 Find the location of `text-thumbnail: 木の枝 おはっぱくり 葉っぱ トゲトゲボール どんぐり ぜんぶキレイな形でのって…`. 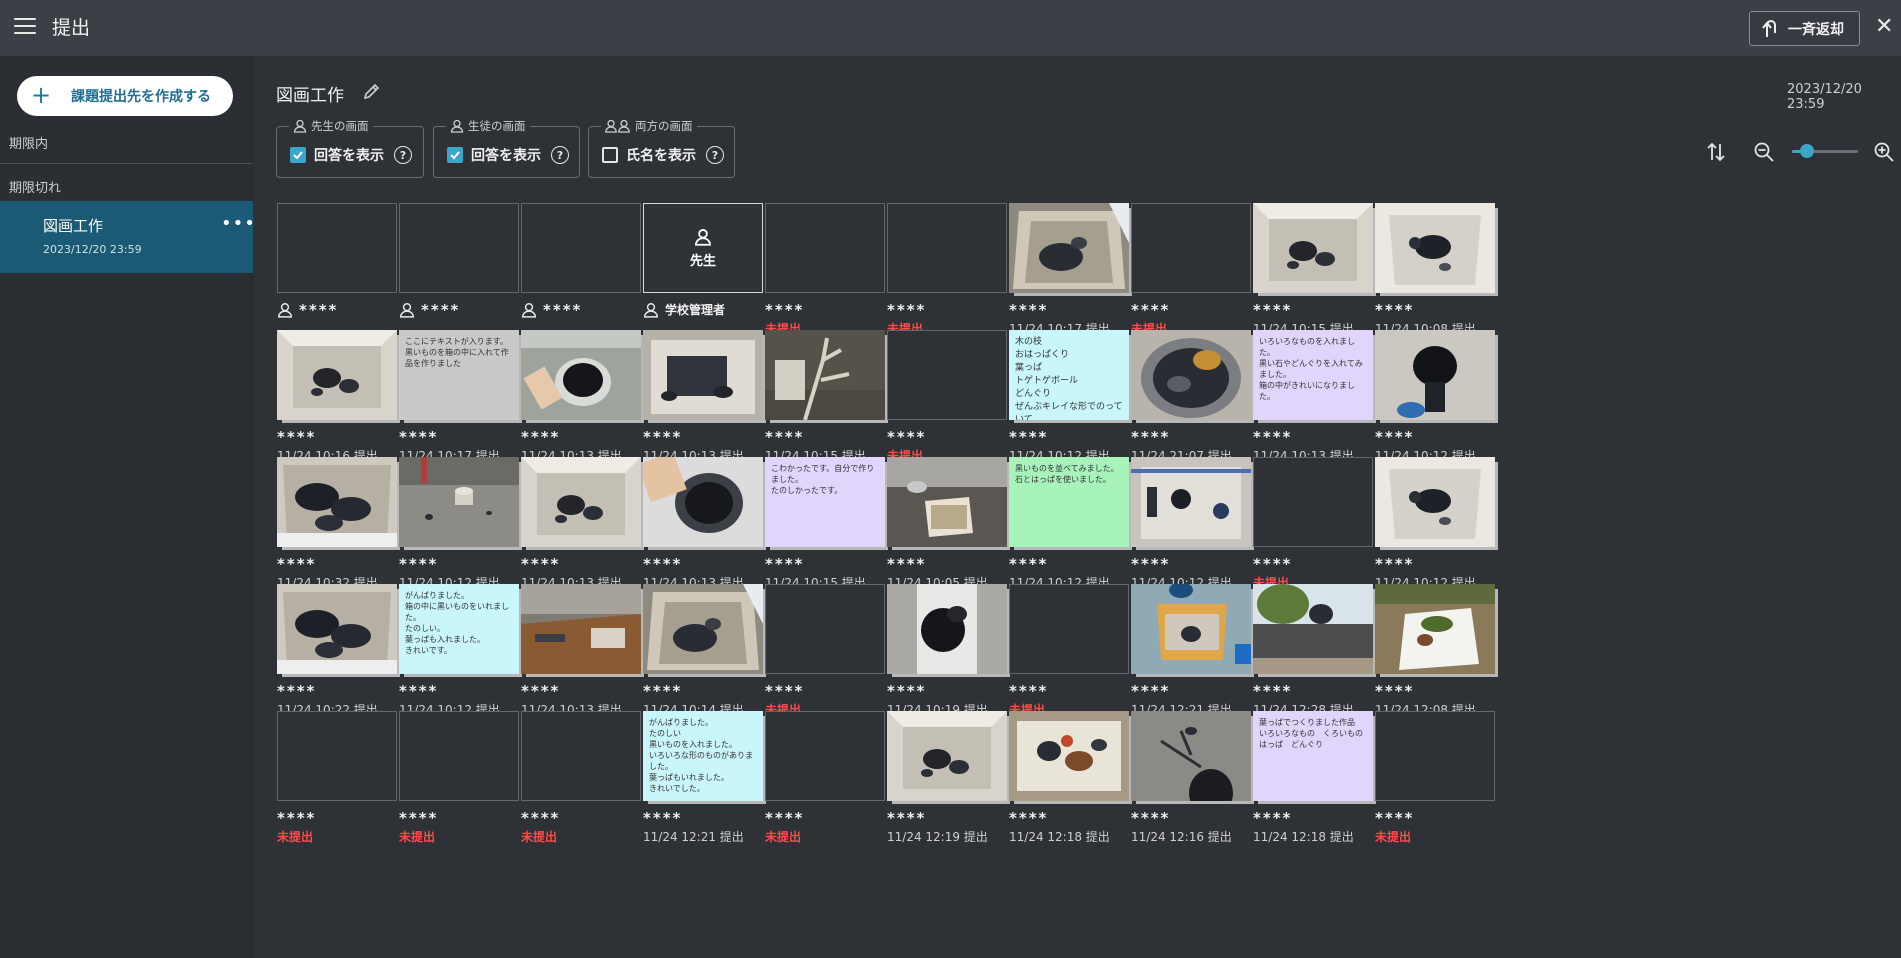

text-thumbnail: 木の枝 おはっぱくり 葉っぱ トゲトゲボール どんぐり ぜんぶキレイな形でのって… is located at coordinates (1069, 375).